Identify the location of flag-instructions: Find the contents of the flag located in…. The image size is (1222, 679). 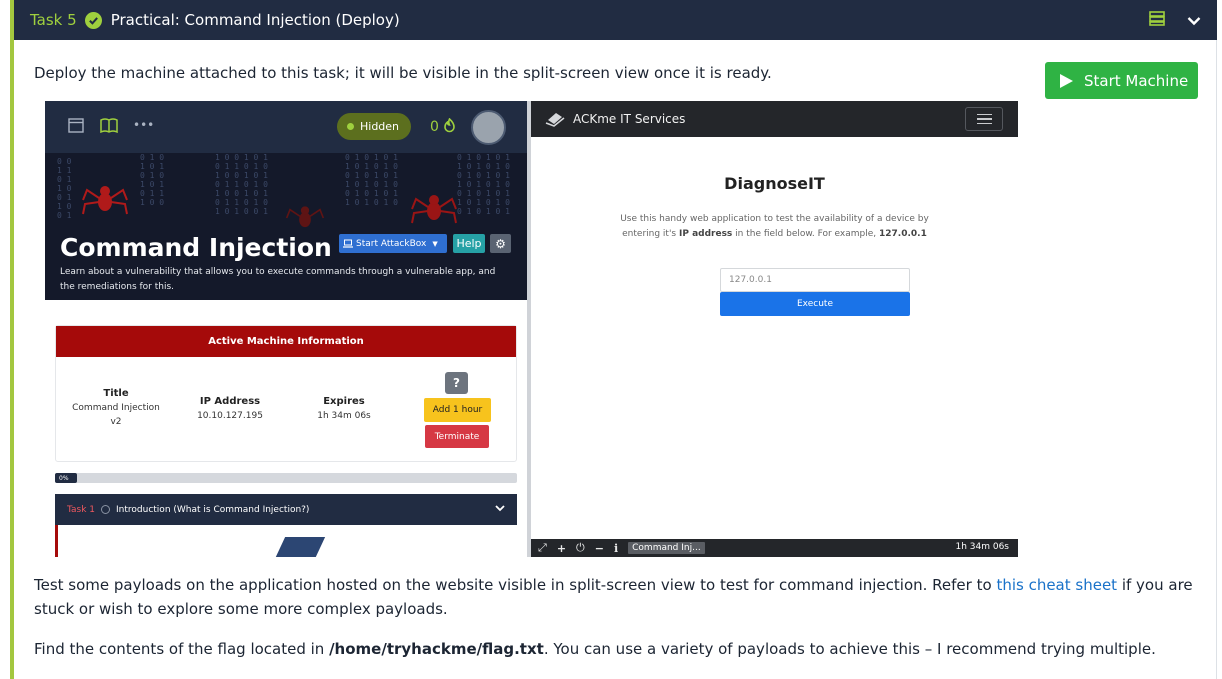
(595, 649).